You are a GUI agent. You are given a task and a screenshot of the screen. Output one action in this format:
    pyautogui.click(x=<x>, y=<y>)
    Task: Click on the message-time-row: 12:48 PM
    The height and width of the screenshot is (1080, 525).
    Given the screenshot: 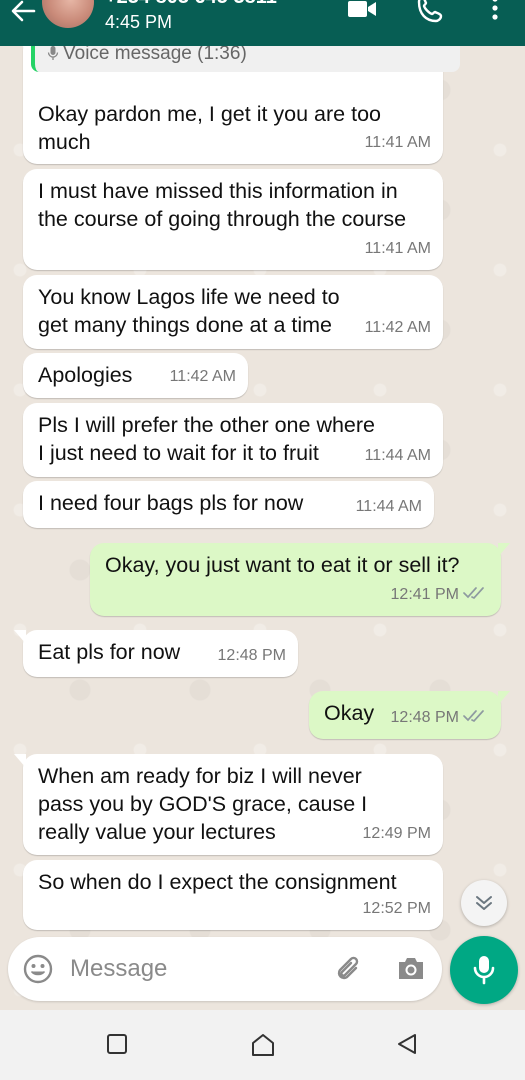 What is the action you would take?
    pyautogui.click(x=440, y=718)
    